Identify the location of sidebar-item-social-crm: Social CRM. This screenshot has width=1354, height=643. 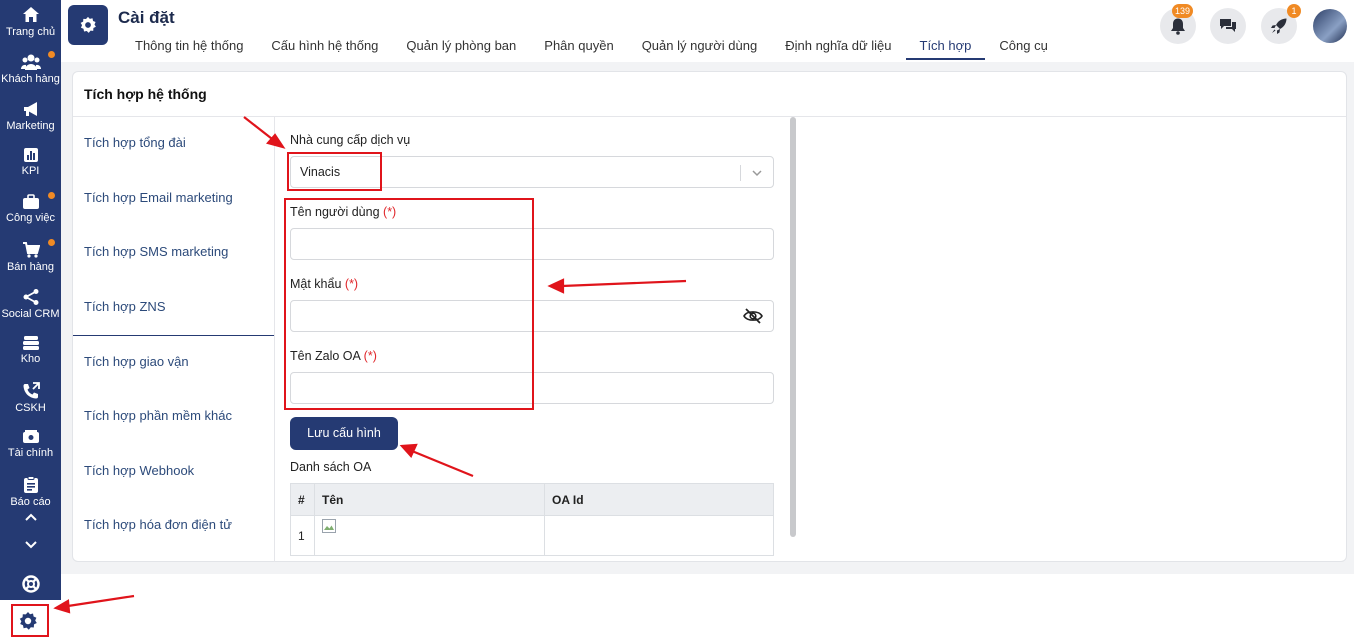
(30, 305).